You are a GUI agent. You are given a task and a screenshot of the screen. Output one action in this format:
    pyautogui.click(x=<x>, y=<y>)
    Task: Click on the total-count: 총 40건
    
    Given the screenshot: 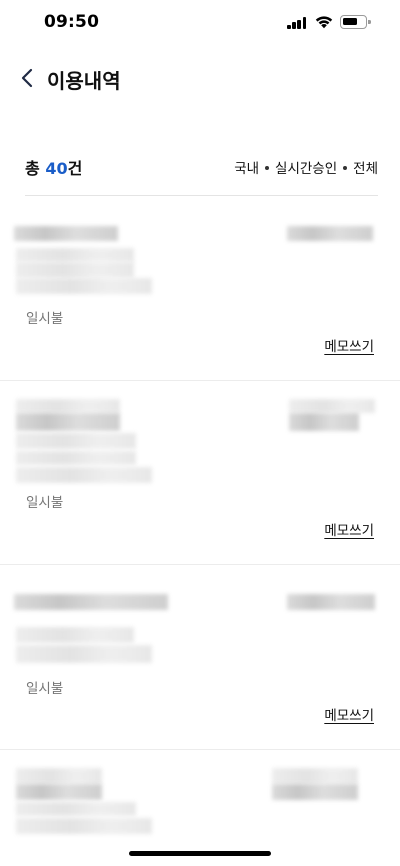 What is the action you would take?
    pyautogui.click(x=53, y=167)
    